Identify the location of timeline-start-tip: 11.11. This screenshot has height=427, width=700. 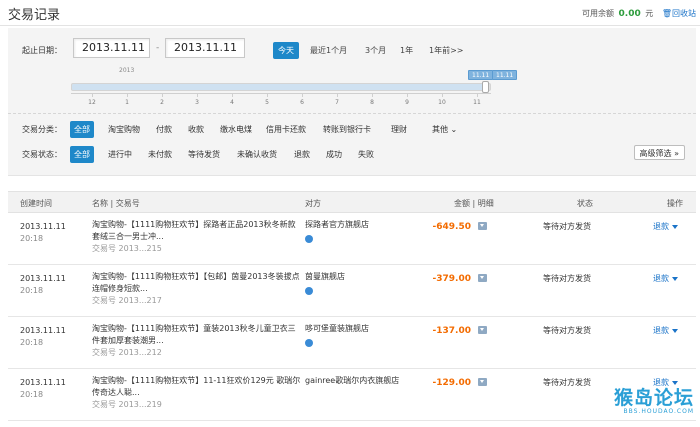
(481, 75).